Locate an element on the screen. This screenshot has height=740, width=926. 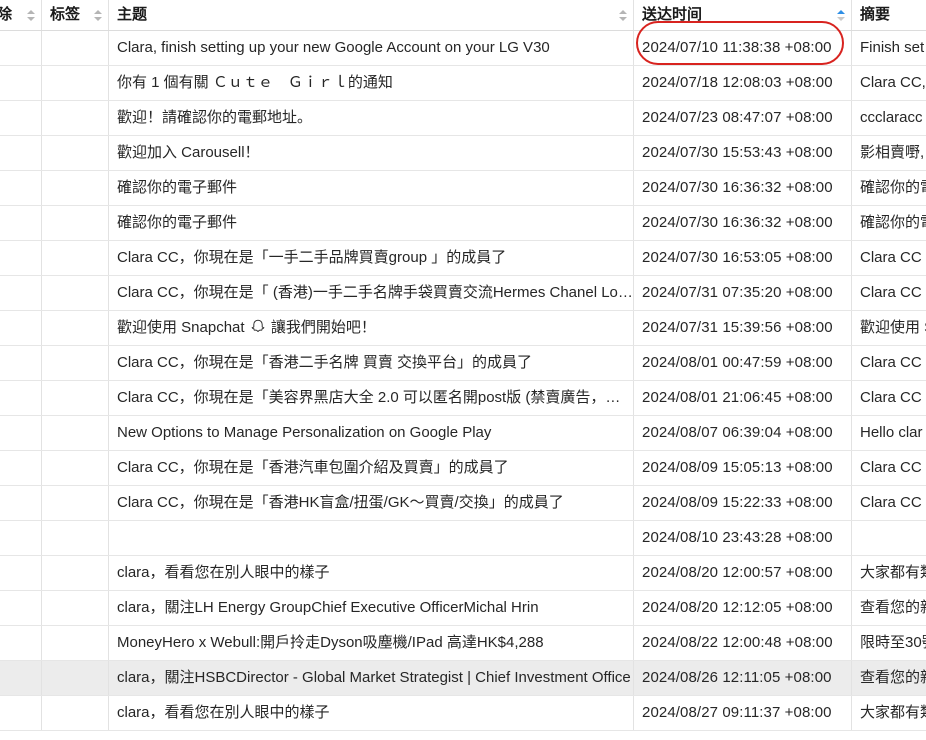
summary-cell: 確認你的電 is located at coordinates (893, 187).